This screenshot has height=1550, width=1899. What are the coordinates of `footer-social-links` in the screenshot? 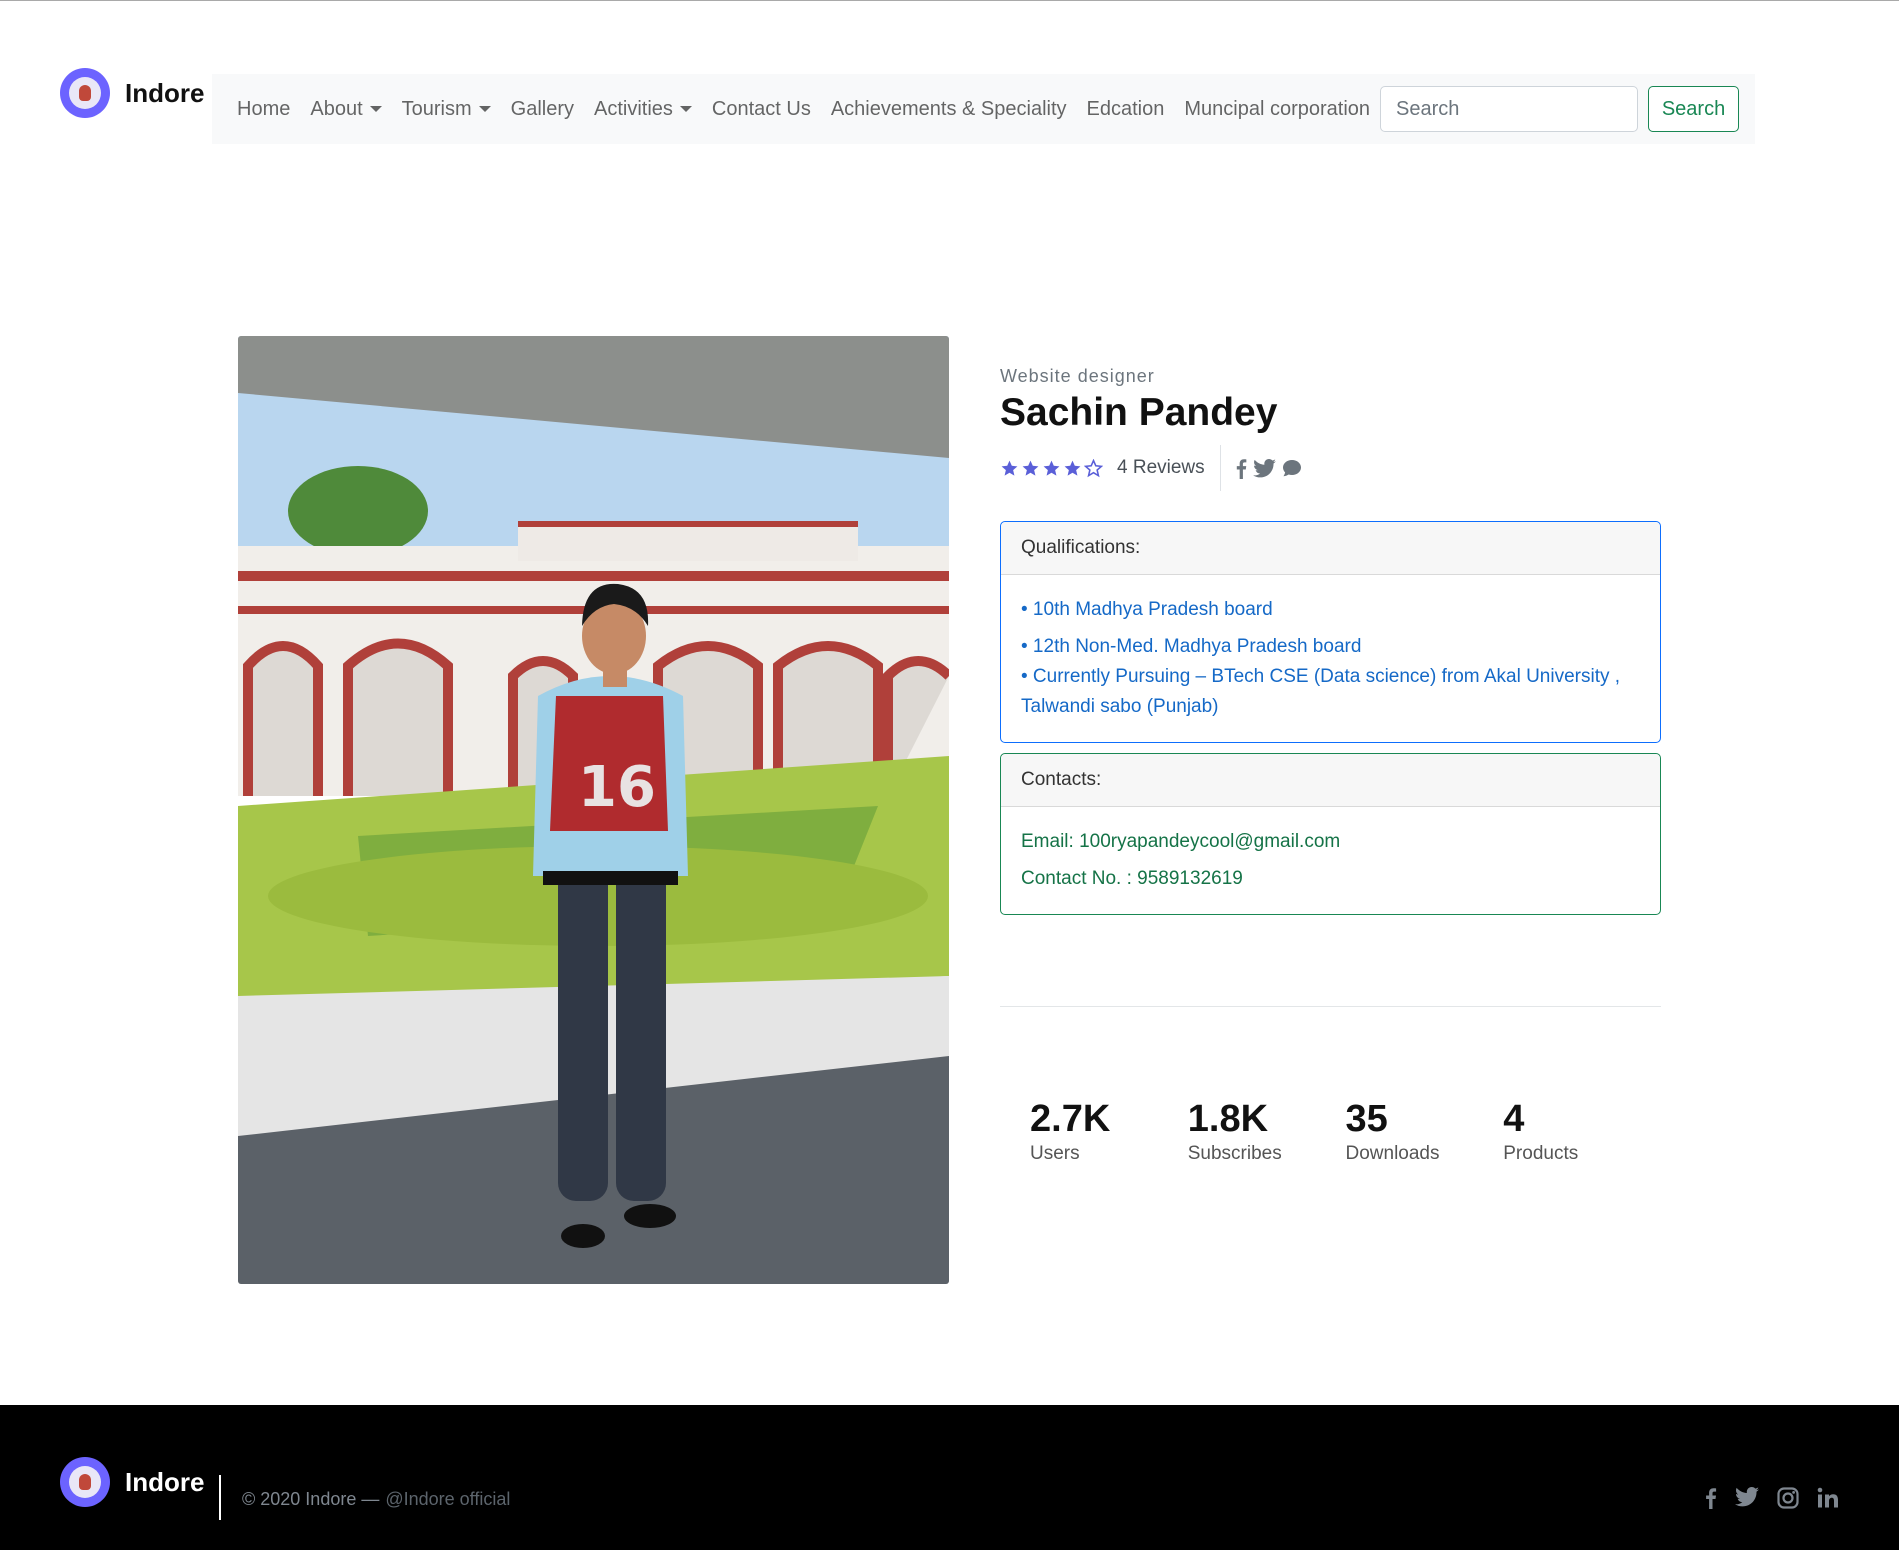 It's located at (1771, 1498).